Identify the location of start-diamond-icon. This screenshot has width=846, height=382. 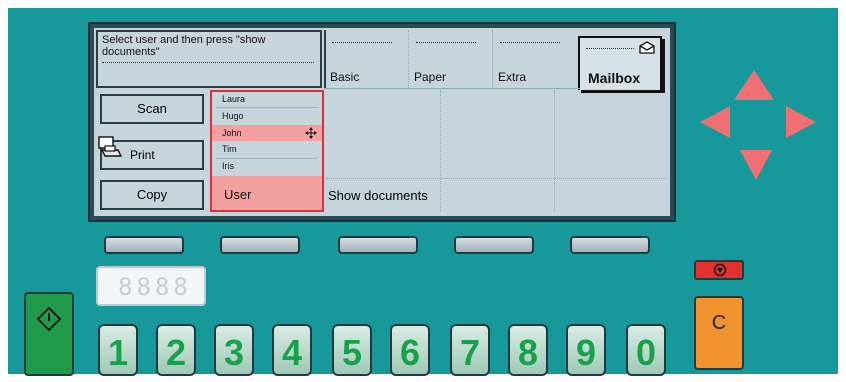
(49, 321).